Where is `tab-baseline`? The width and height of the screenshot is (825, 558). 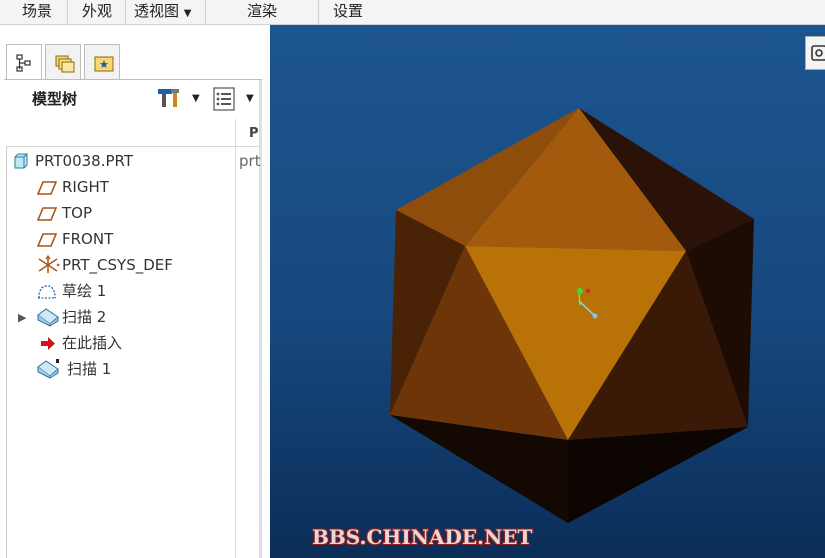 tab-baseline is located at coordinates (133, 79).